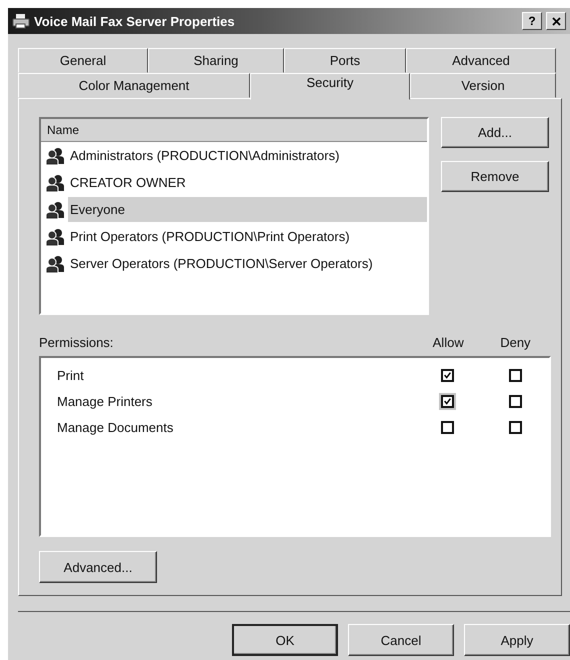  Describe the element at coordinates (495, 176) in the screenshot. I see `dialog-button: Remove` at that location.